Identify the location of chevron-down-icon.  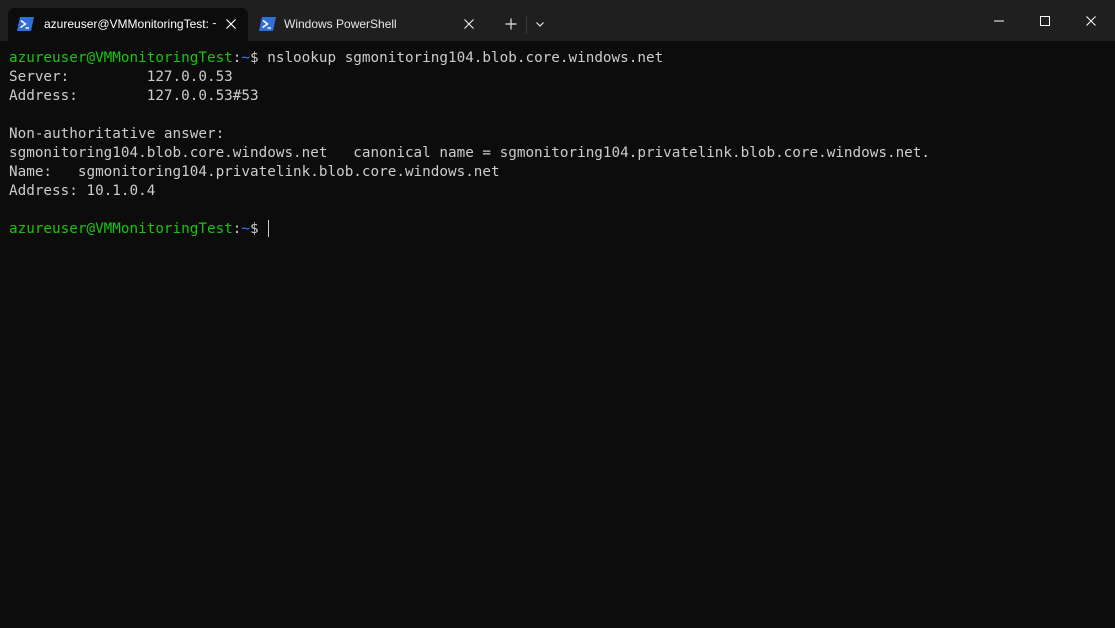
(540, 24).